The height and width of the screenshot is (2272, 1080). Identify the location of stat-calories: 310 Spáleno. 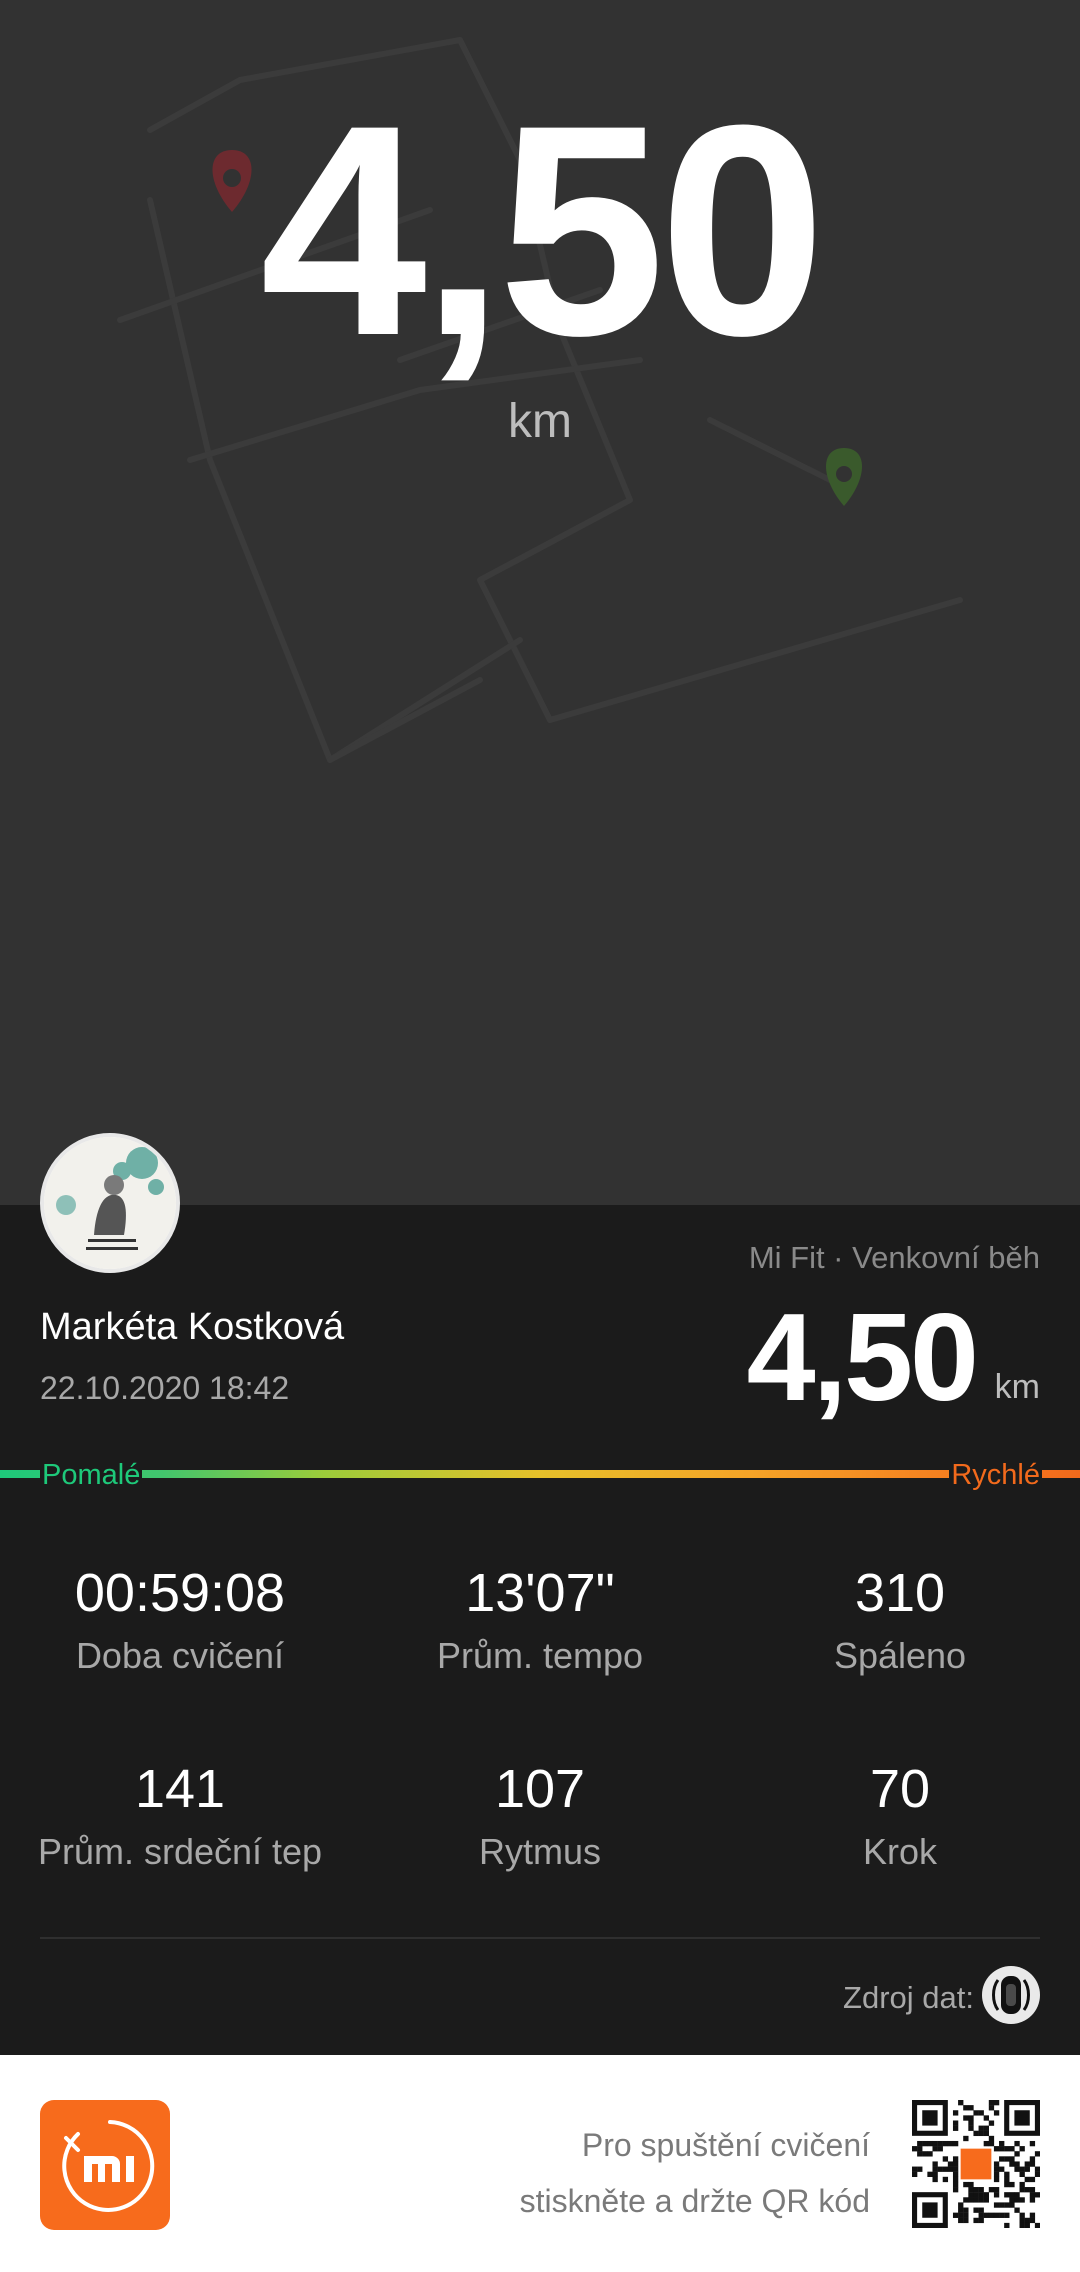
(900, 1620).